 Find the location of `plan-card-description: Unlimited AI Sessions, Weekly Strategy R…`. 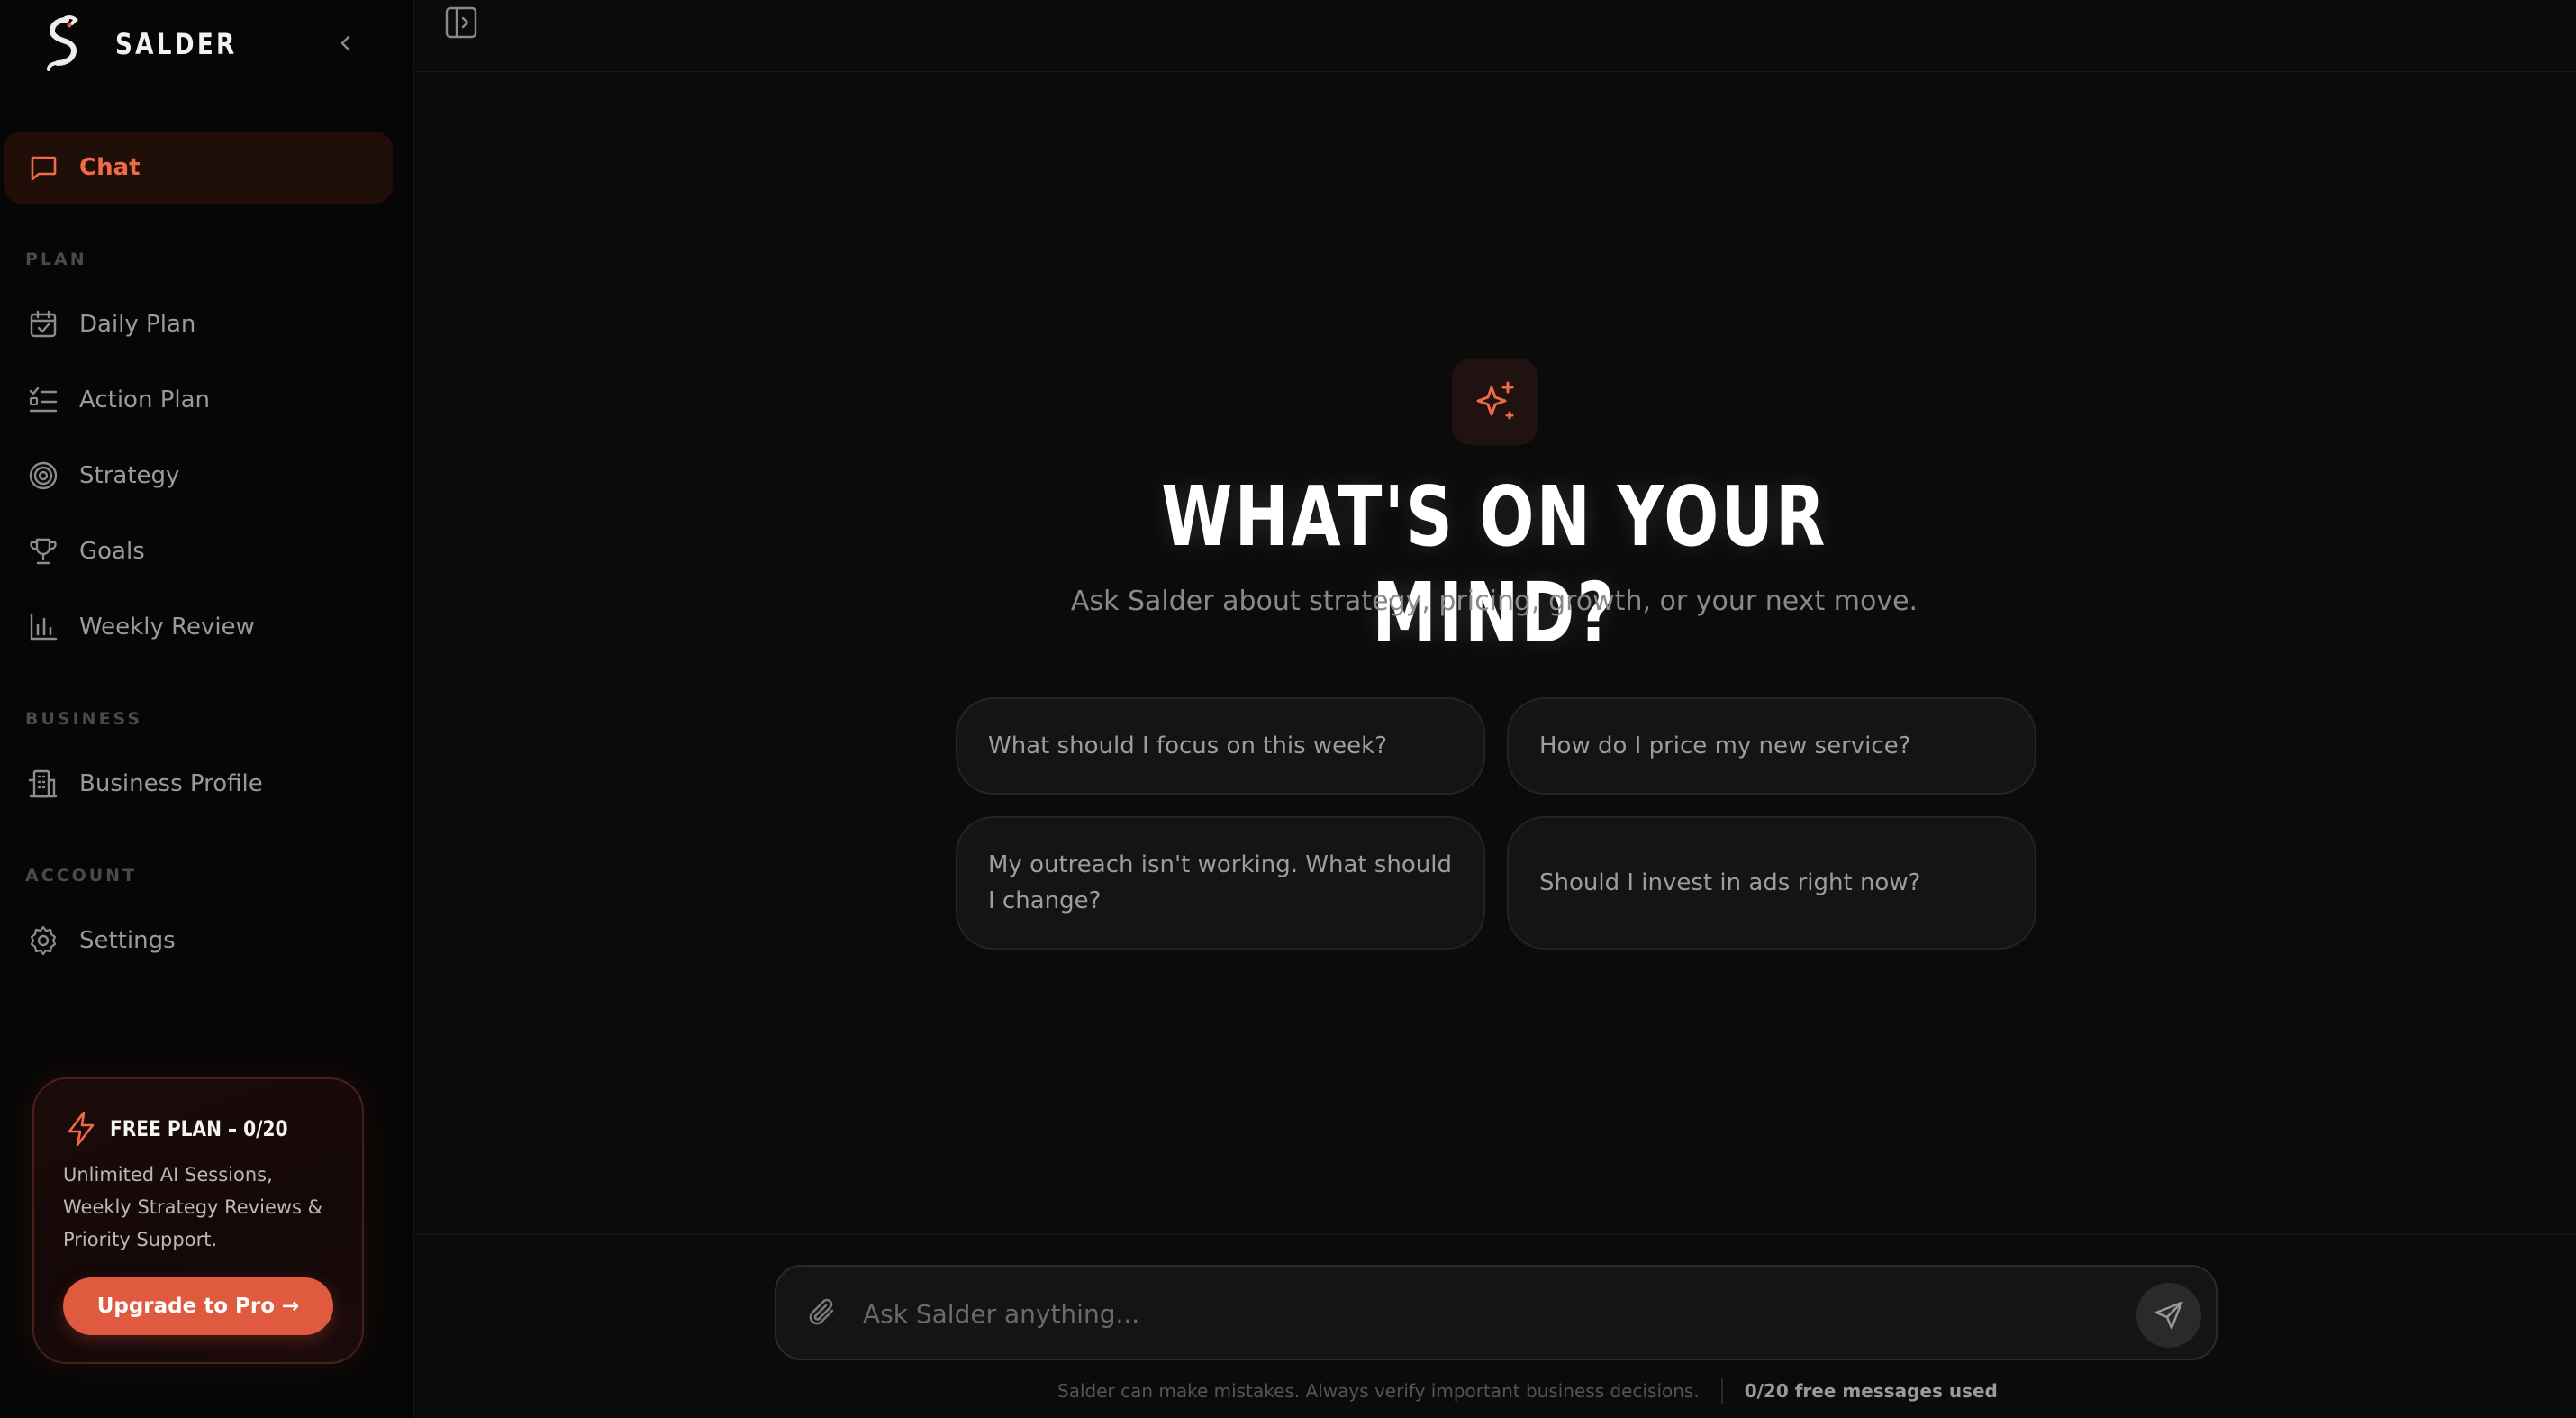

plan-card-description: Unlimited AI Sessions, Weekly Strategy R… is located at coordinates (193, 1207).